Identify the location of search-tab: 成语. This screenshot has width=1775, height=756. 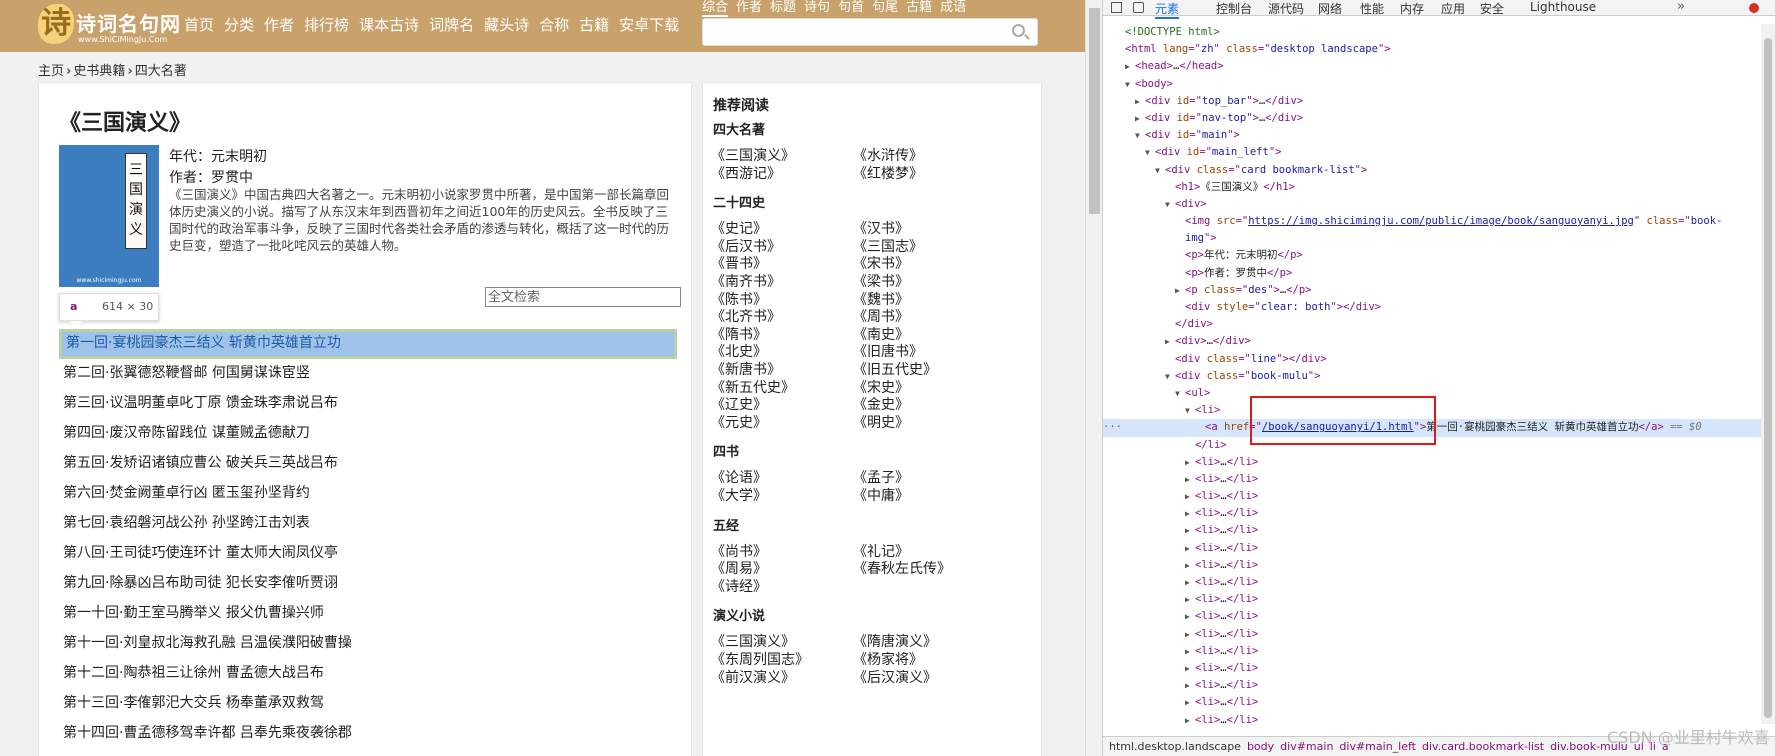
(953, 8).